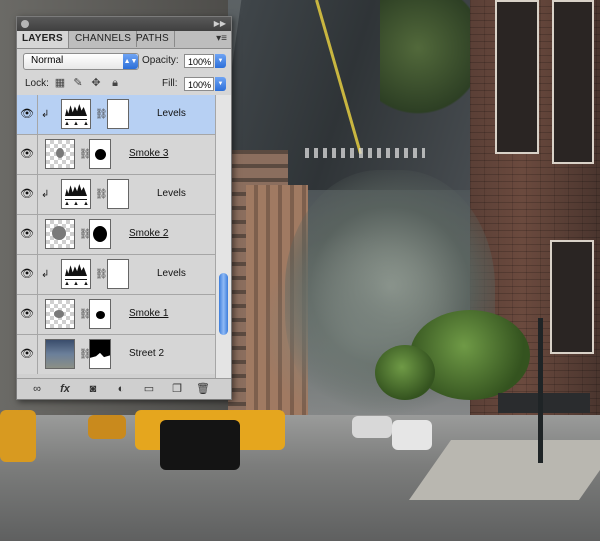  What do you see at coordinates (104, 39) in the screenshot?
I see `tab-channels: CHANNELS` at bounding box center [104, 39].